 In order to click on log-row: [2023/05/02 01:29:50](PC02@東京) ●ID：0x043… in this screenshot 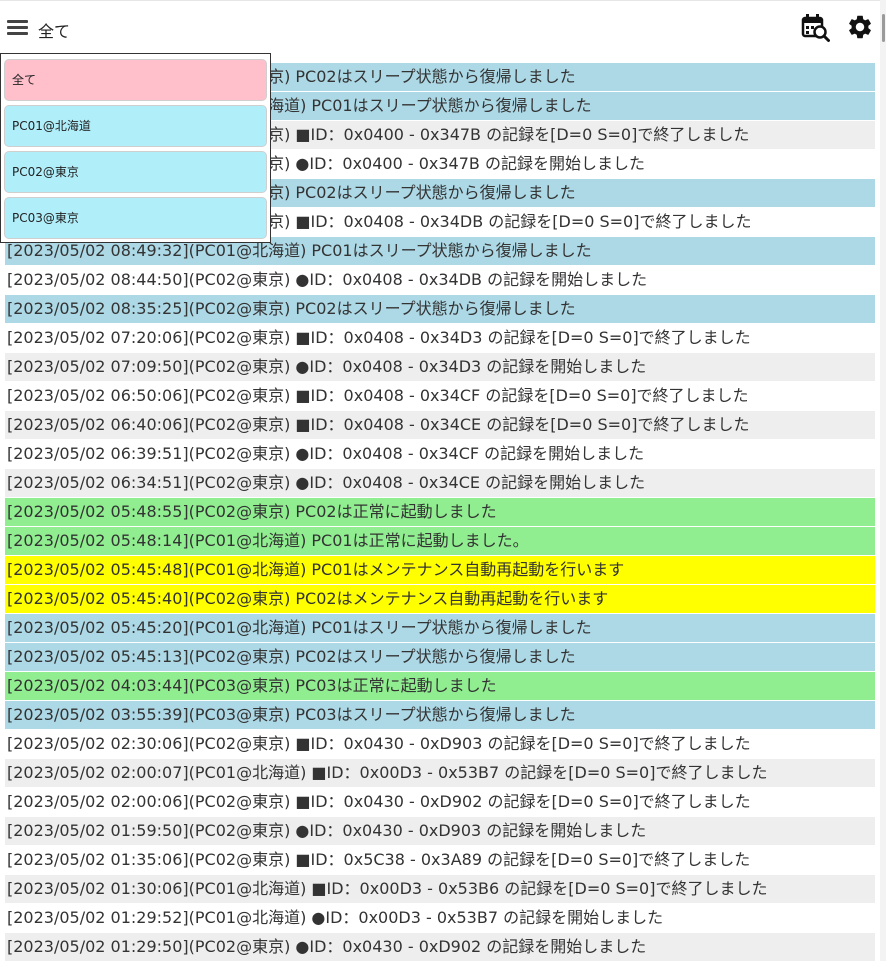, I will do `click(440, 947)`.